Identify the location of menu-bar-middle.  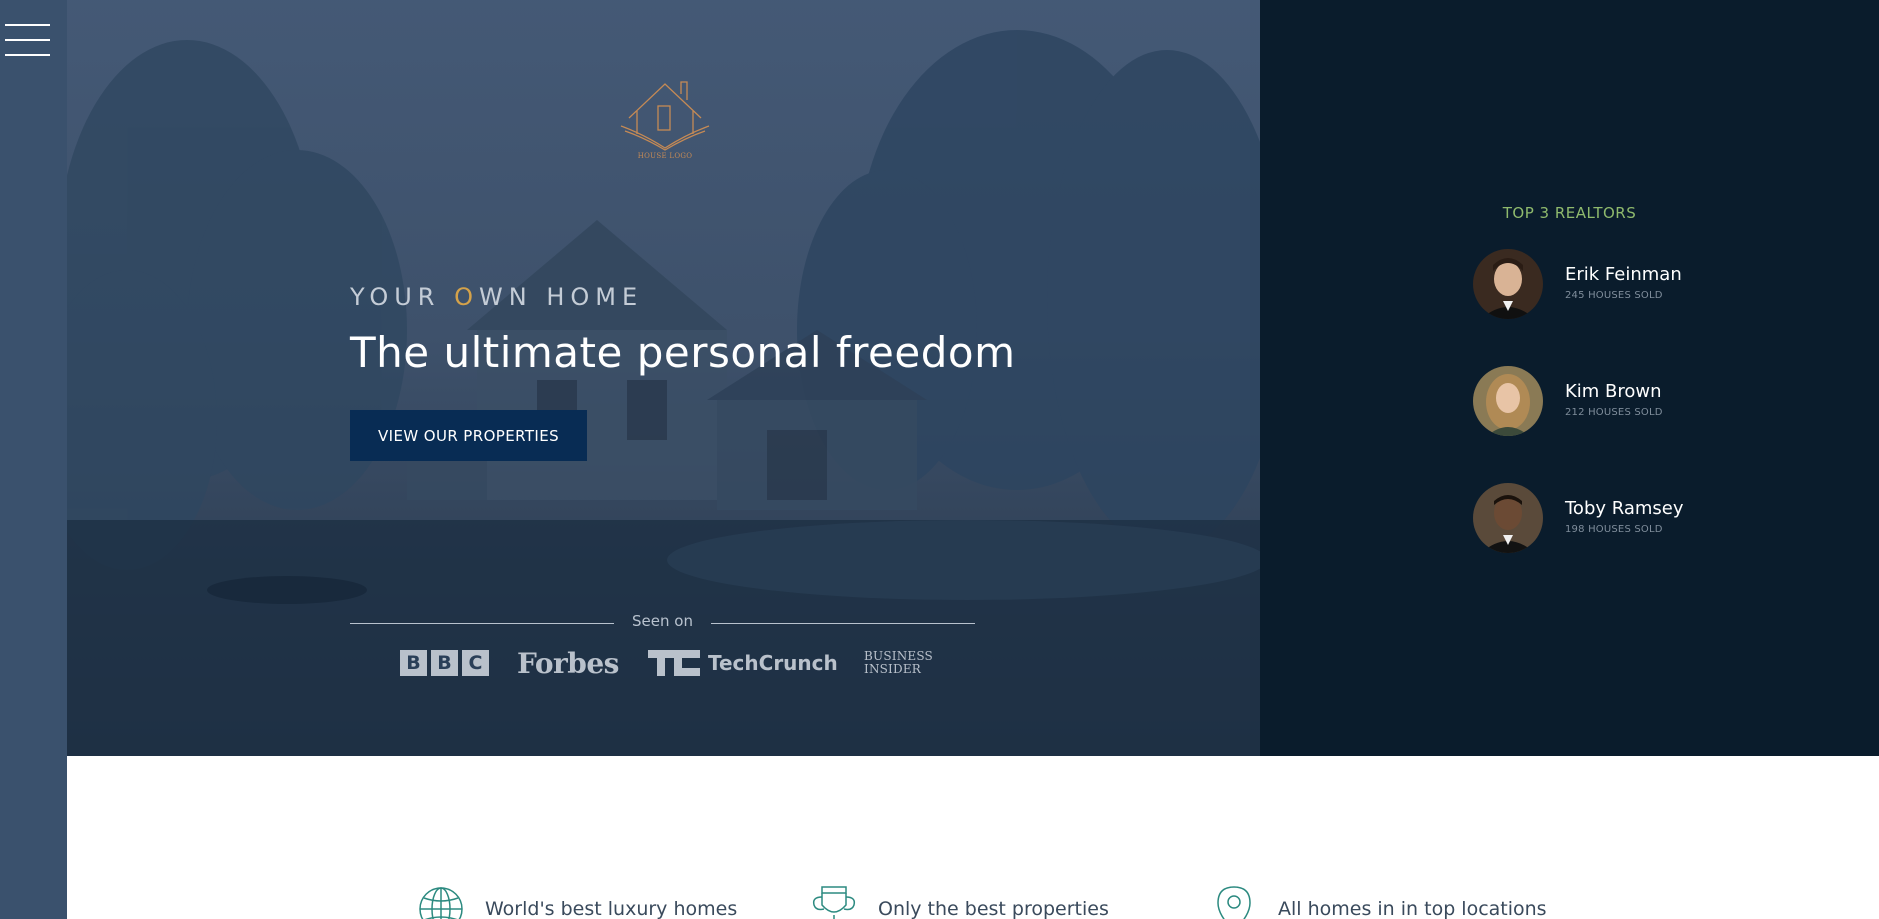
(27, 40).